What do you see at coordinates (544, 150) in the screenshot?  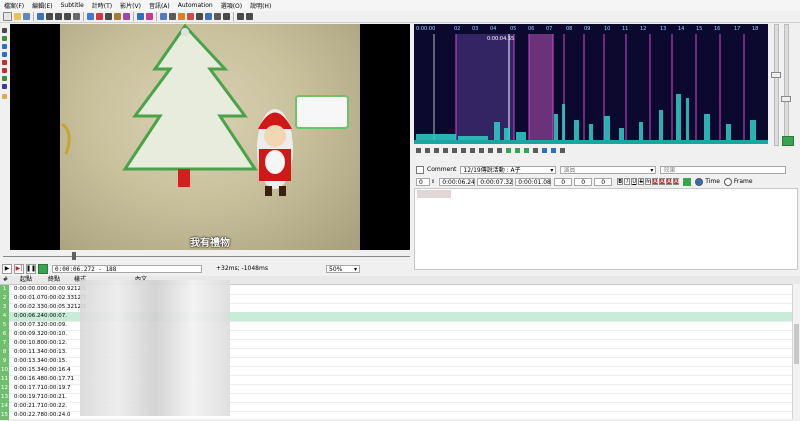 I see `spectrum-icon` at bounding box center [544, 150].